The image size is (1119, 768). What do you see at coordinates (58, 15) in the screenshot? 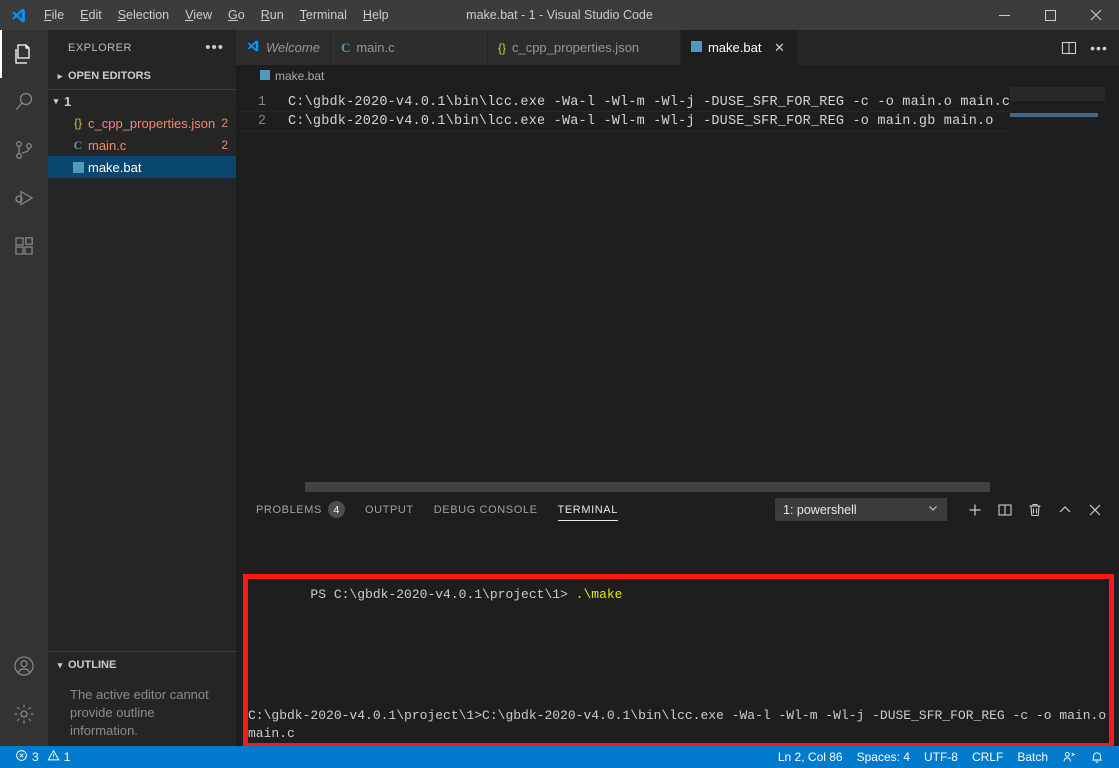
I see `menu-file-rest: ile` at bounding box center [58, 15].